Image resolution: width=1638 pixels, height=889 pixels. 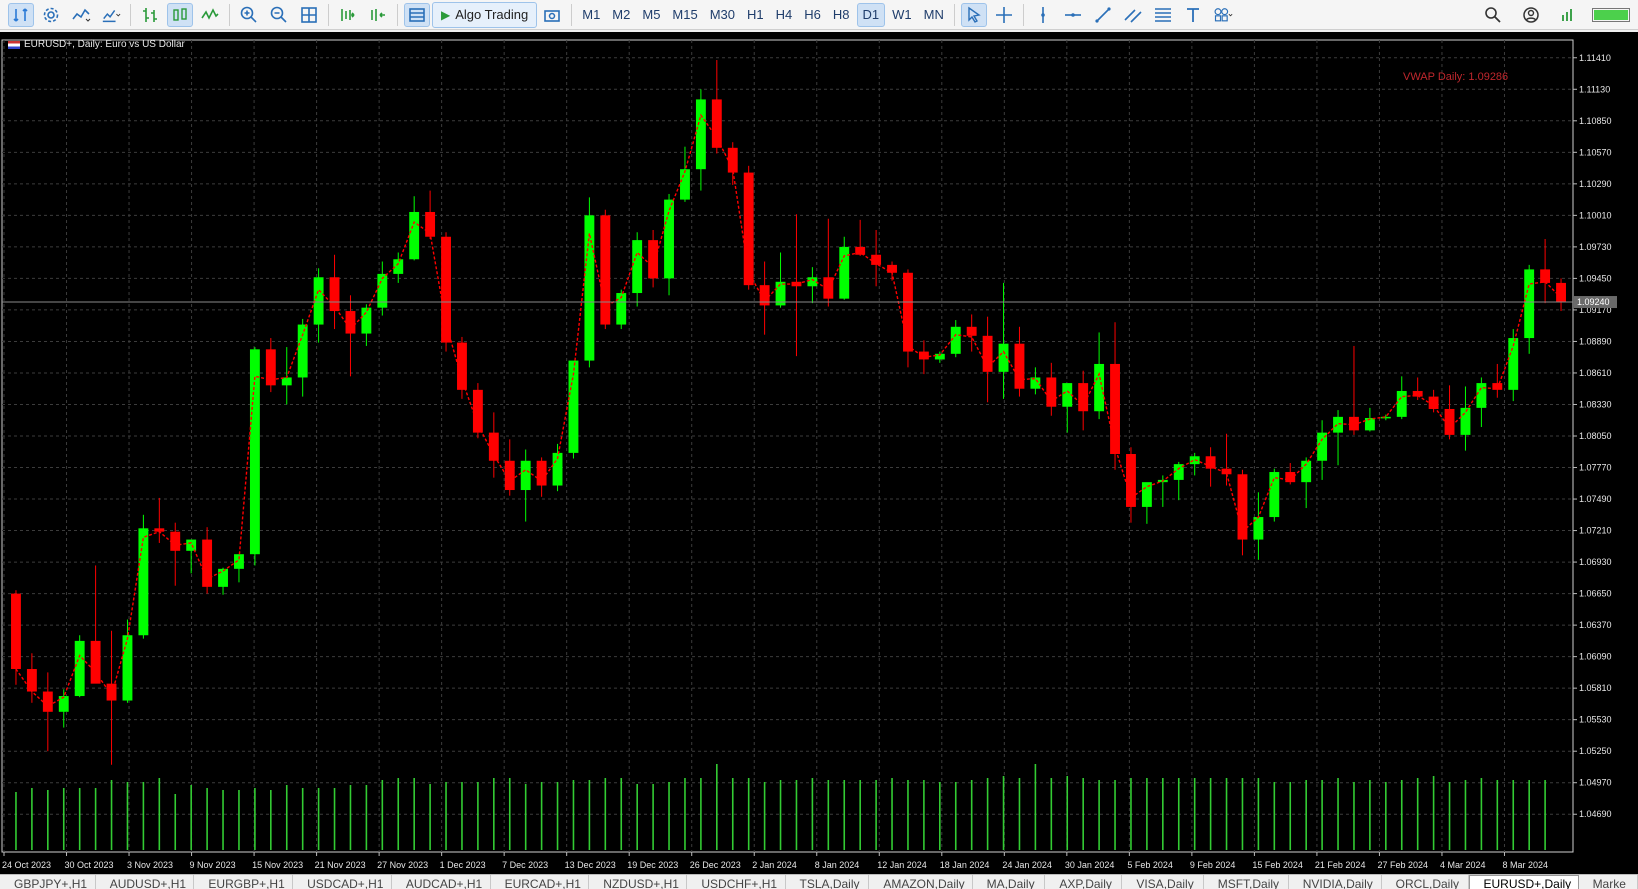 What do you see at coordinates (1595, 657) in the screenshot?
I see `price-axis-label: 1.06090` at bounding box center [1595, 657].